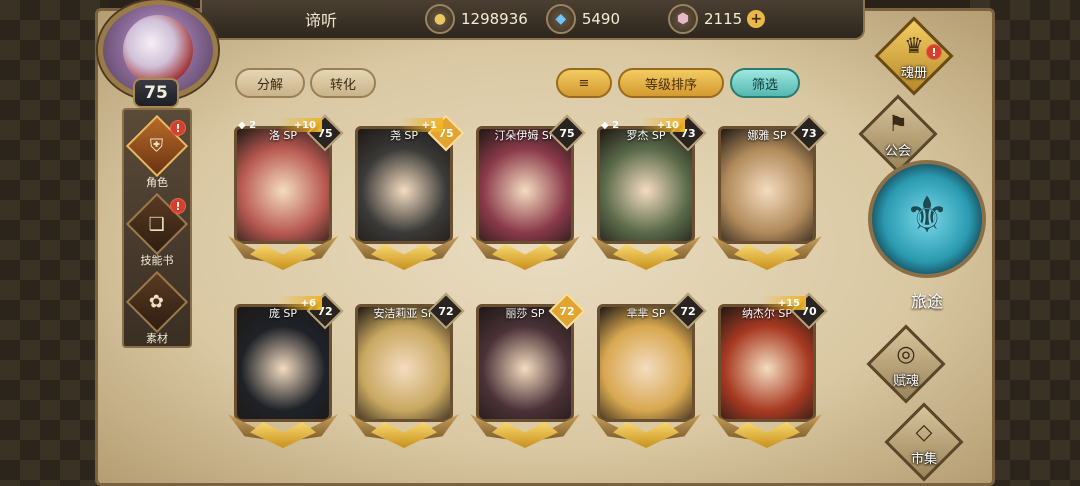  I want to click on nav-label: 市集, so click(923, 459).